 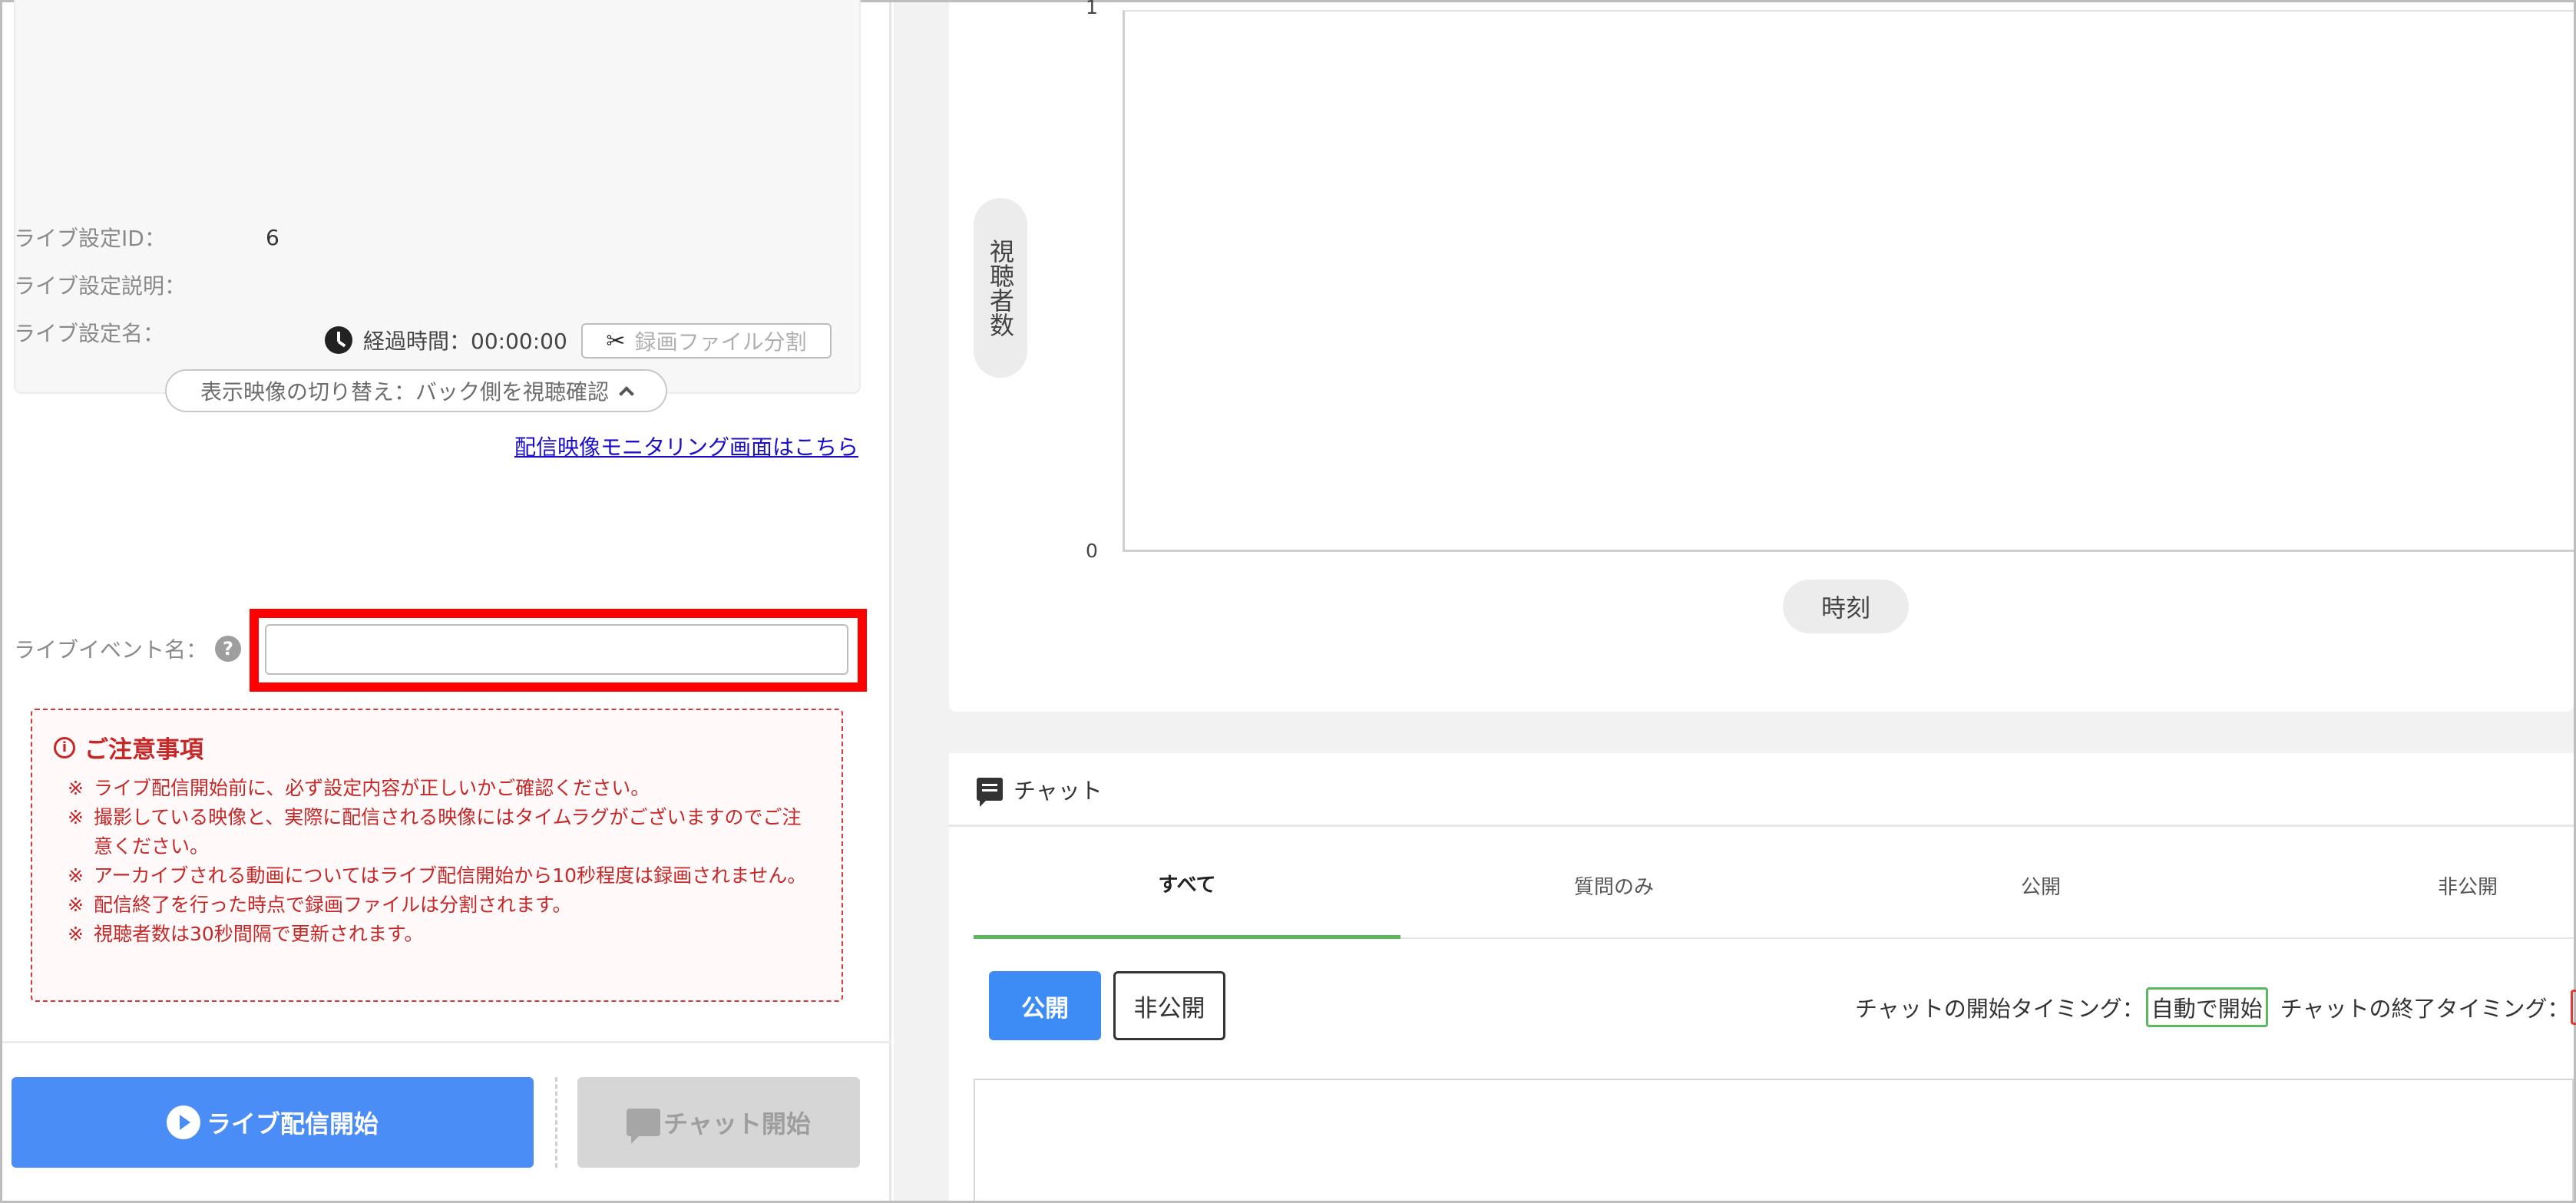 I want to click on tab-questions-only: 質問のみ, so click(x=1613, y=885).